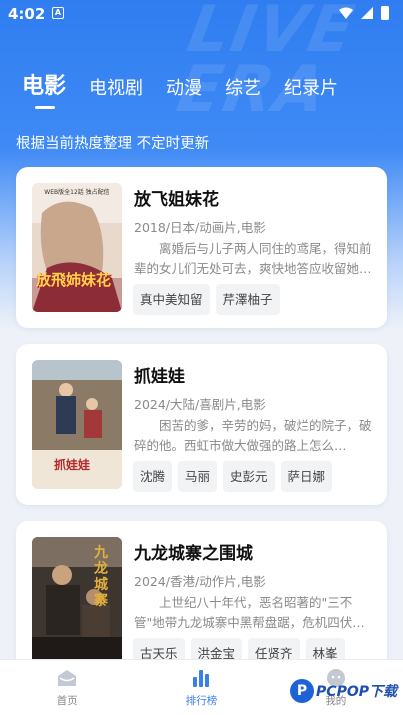 The image size is (403, 715). Describe the element at coordinates (72, 465) in the screenshot. I see `poster-title-text: 抓娃娃` at that location.